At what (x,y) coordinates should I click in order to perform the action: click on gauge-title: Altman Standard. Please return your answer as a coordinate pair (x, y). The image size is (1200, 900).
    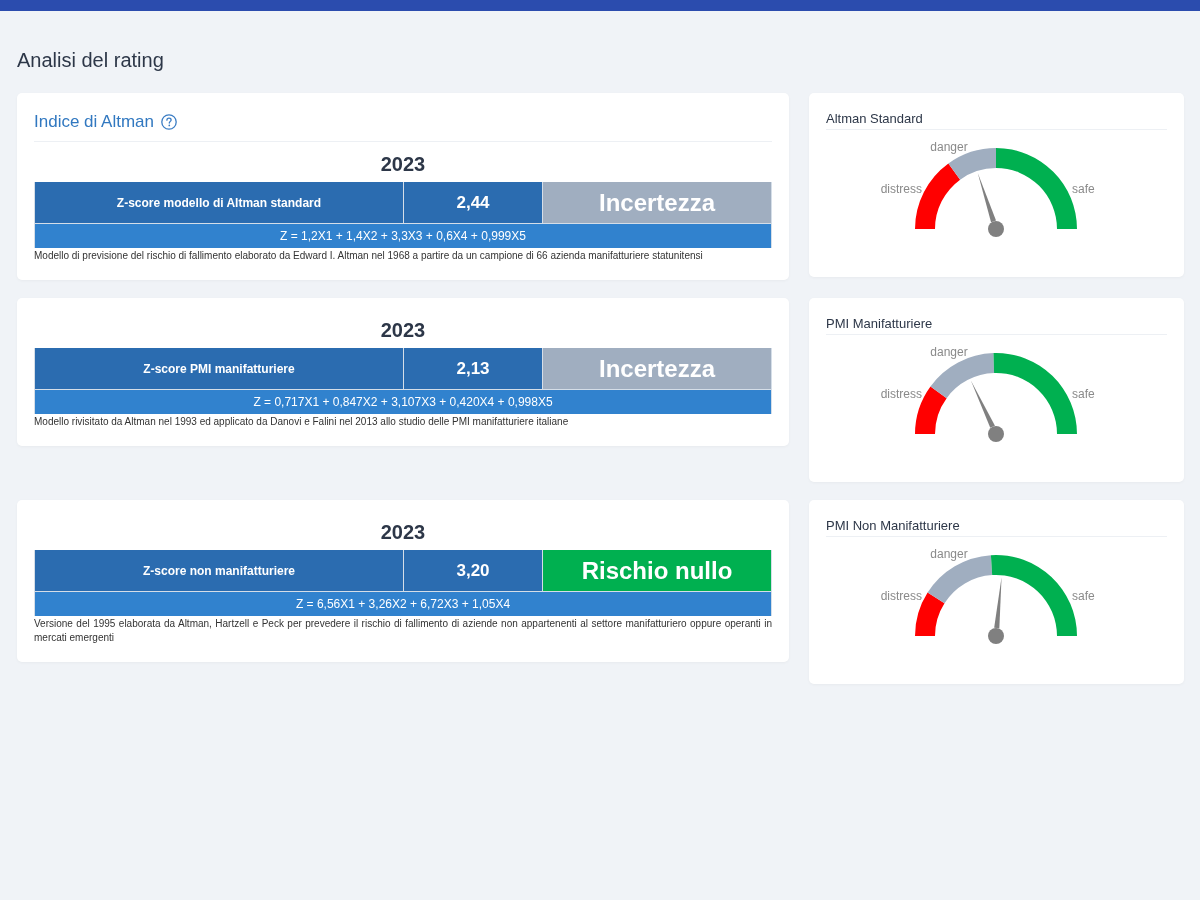
    Looking at the image, I should click on (875, 119).